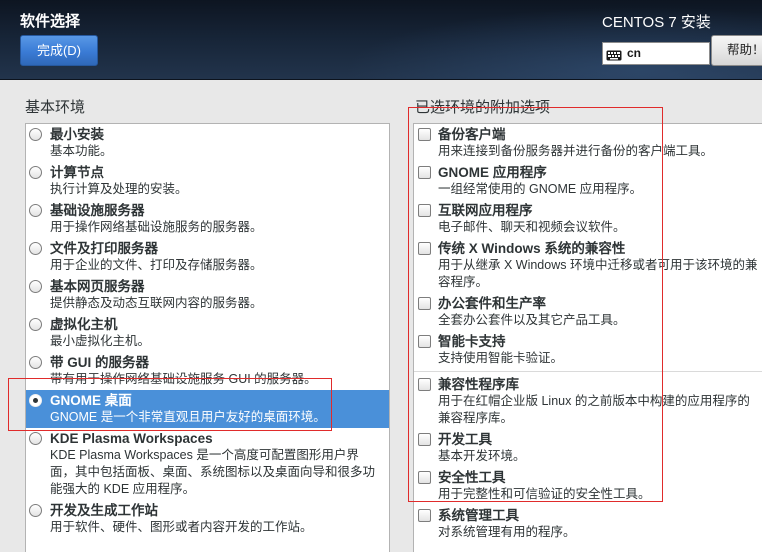 The width and height of the screenshot is (762, 552). I want to click on environment-name: 文件及打印服务器, so click(104, 248).